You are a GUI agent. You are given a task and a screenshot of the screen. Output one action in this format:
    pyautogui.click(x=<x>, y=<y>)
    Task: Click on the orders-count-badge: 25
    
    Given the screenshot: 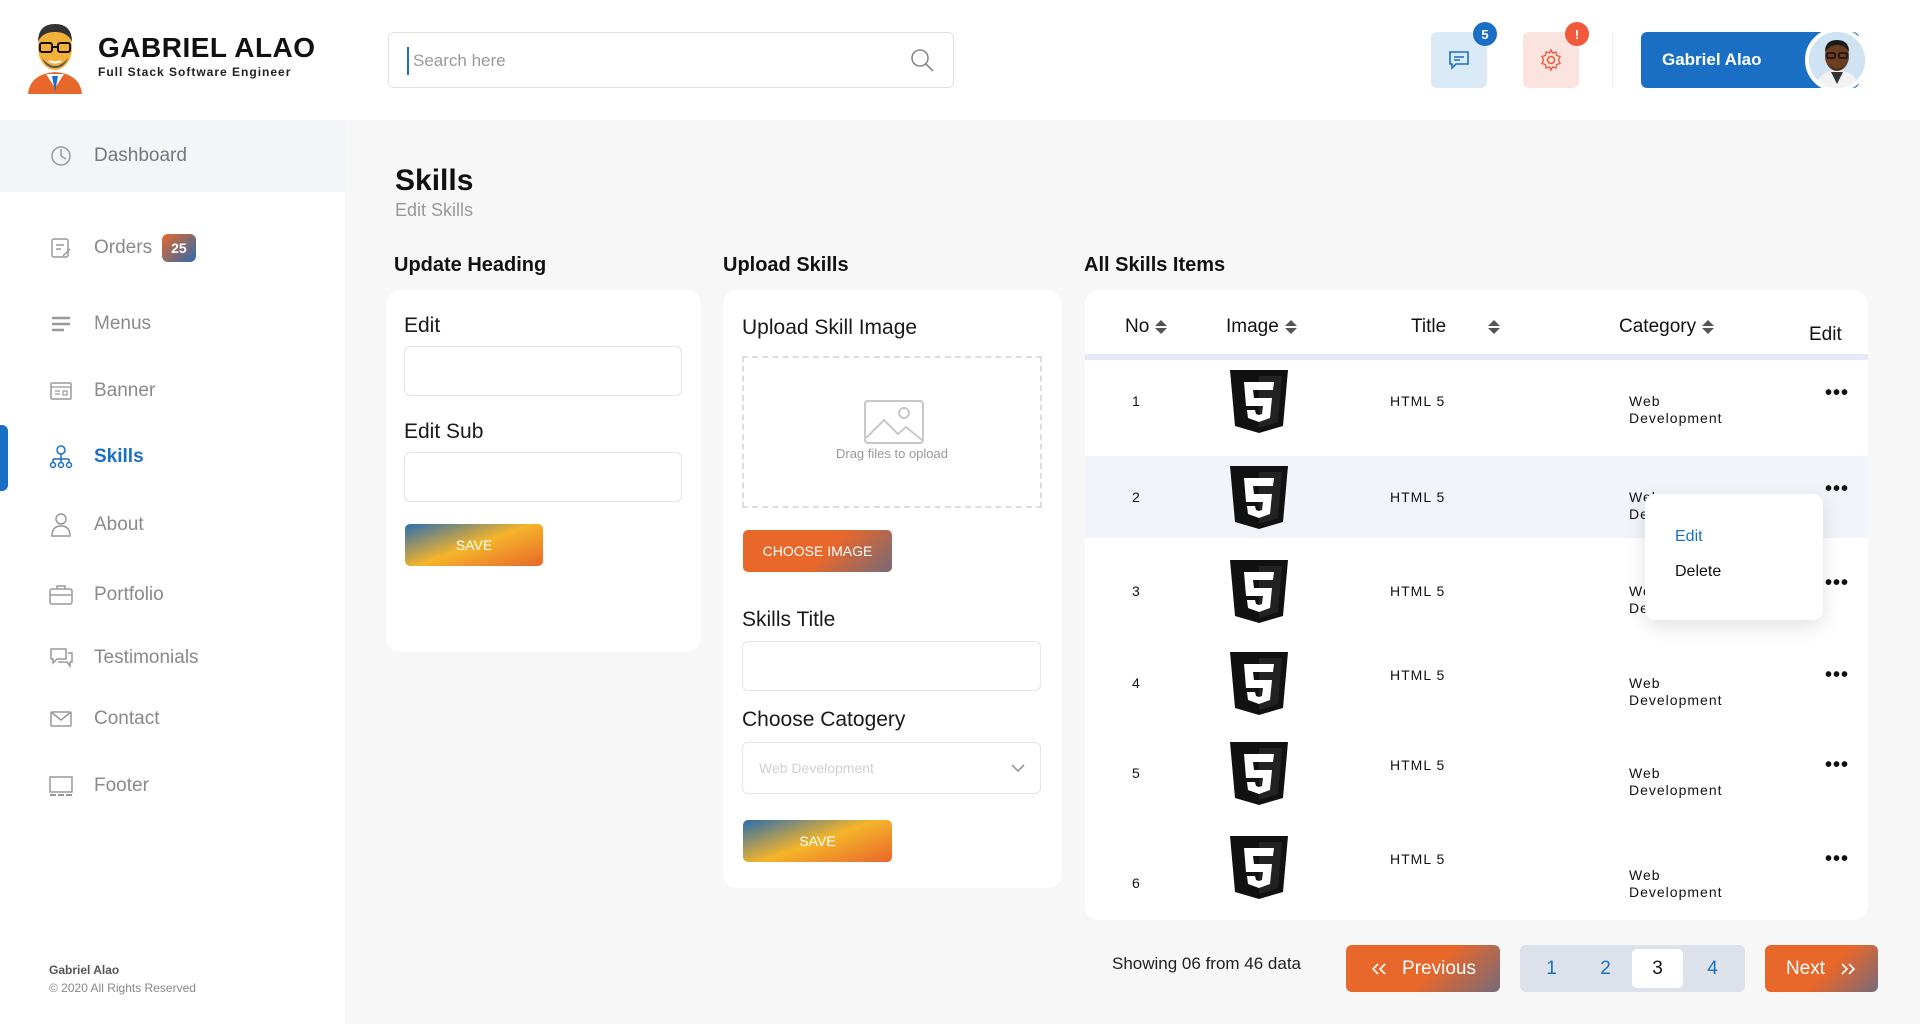 What is the action you would take?
    pyautogui.click(x=179, y=248)
    